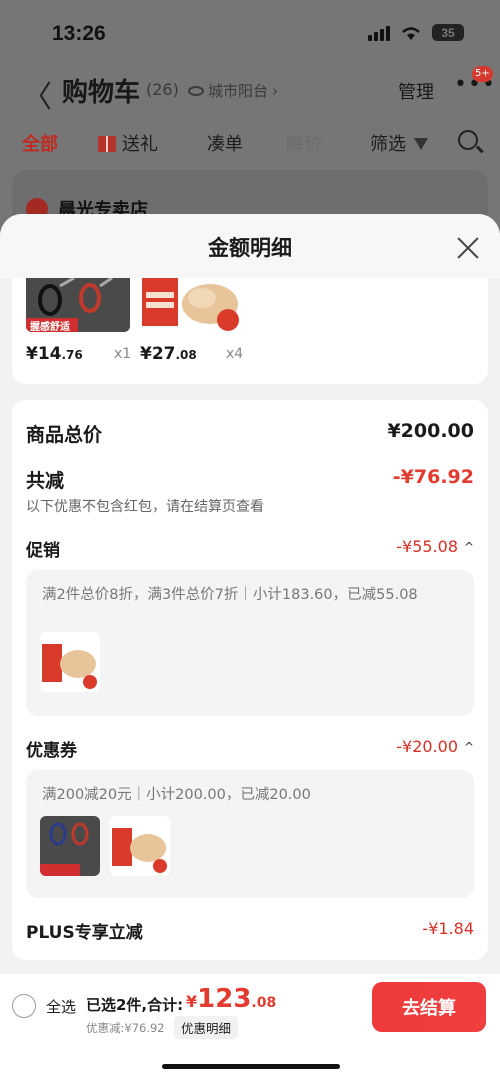 The height and width of the screenshot is (1081, 500). I want to click on sheet-title: 金额明细, so click(250, 248).